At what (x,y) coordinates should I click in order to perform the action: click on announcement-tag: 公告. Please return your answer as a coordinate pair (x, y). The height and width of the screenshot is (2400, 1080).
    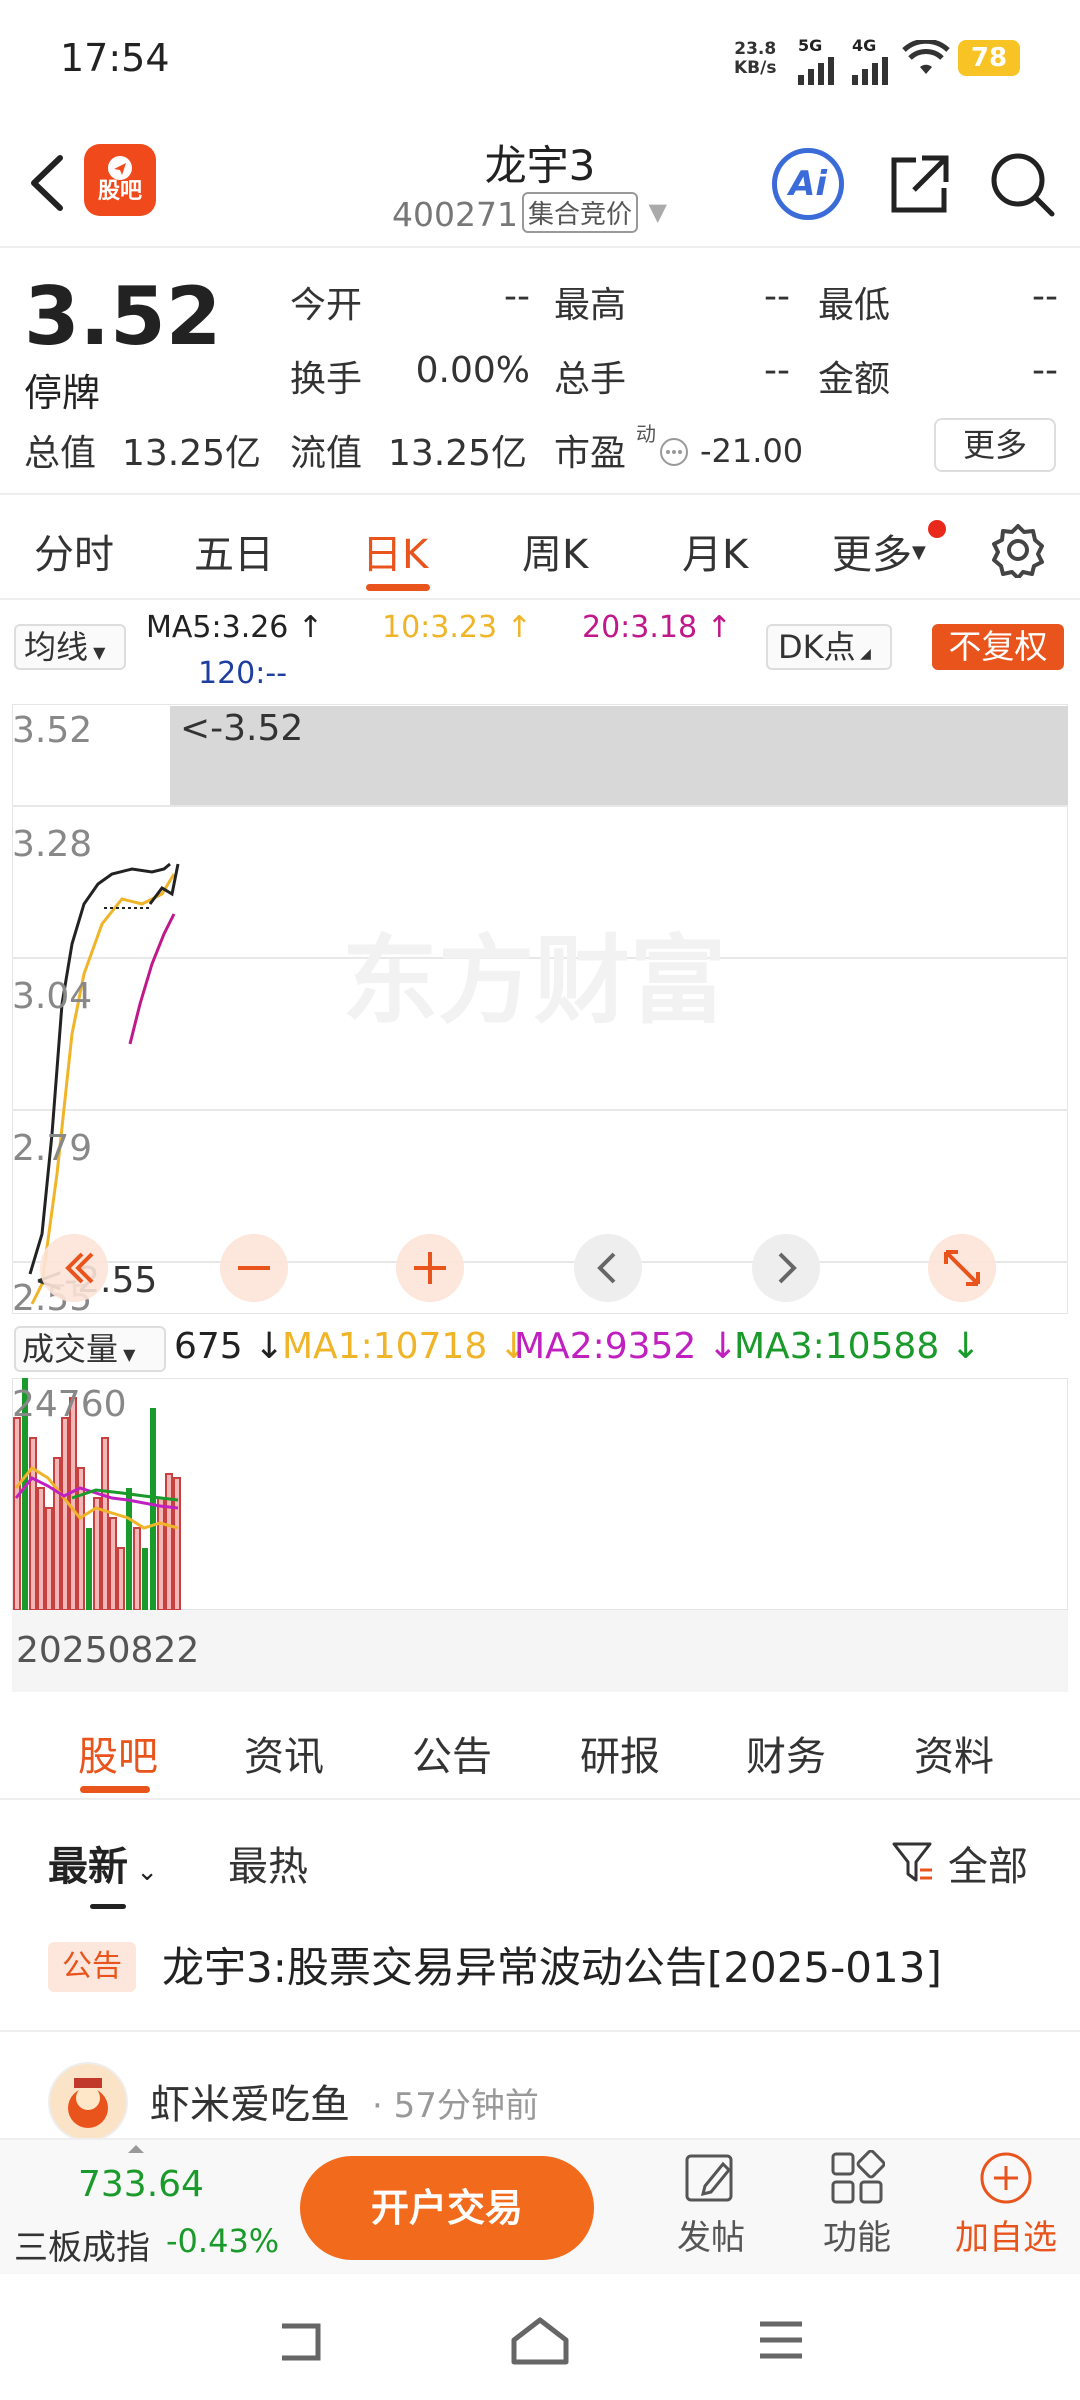
    Looking at the image, I should click on (92, 1967).